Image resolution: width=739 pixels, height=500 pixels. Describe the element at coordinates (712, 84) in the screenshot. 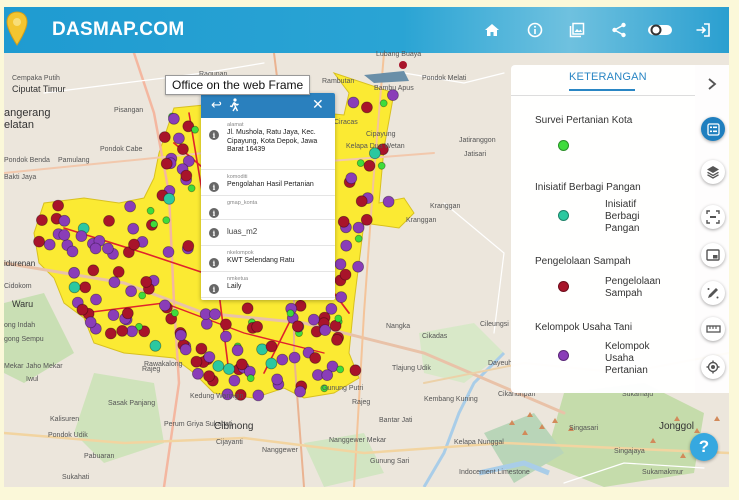

I see `collapse-chevron-icon` at that location.